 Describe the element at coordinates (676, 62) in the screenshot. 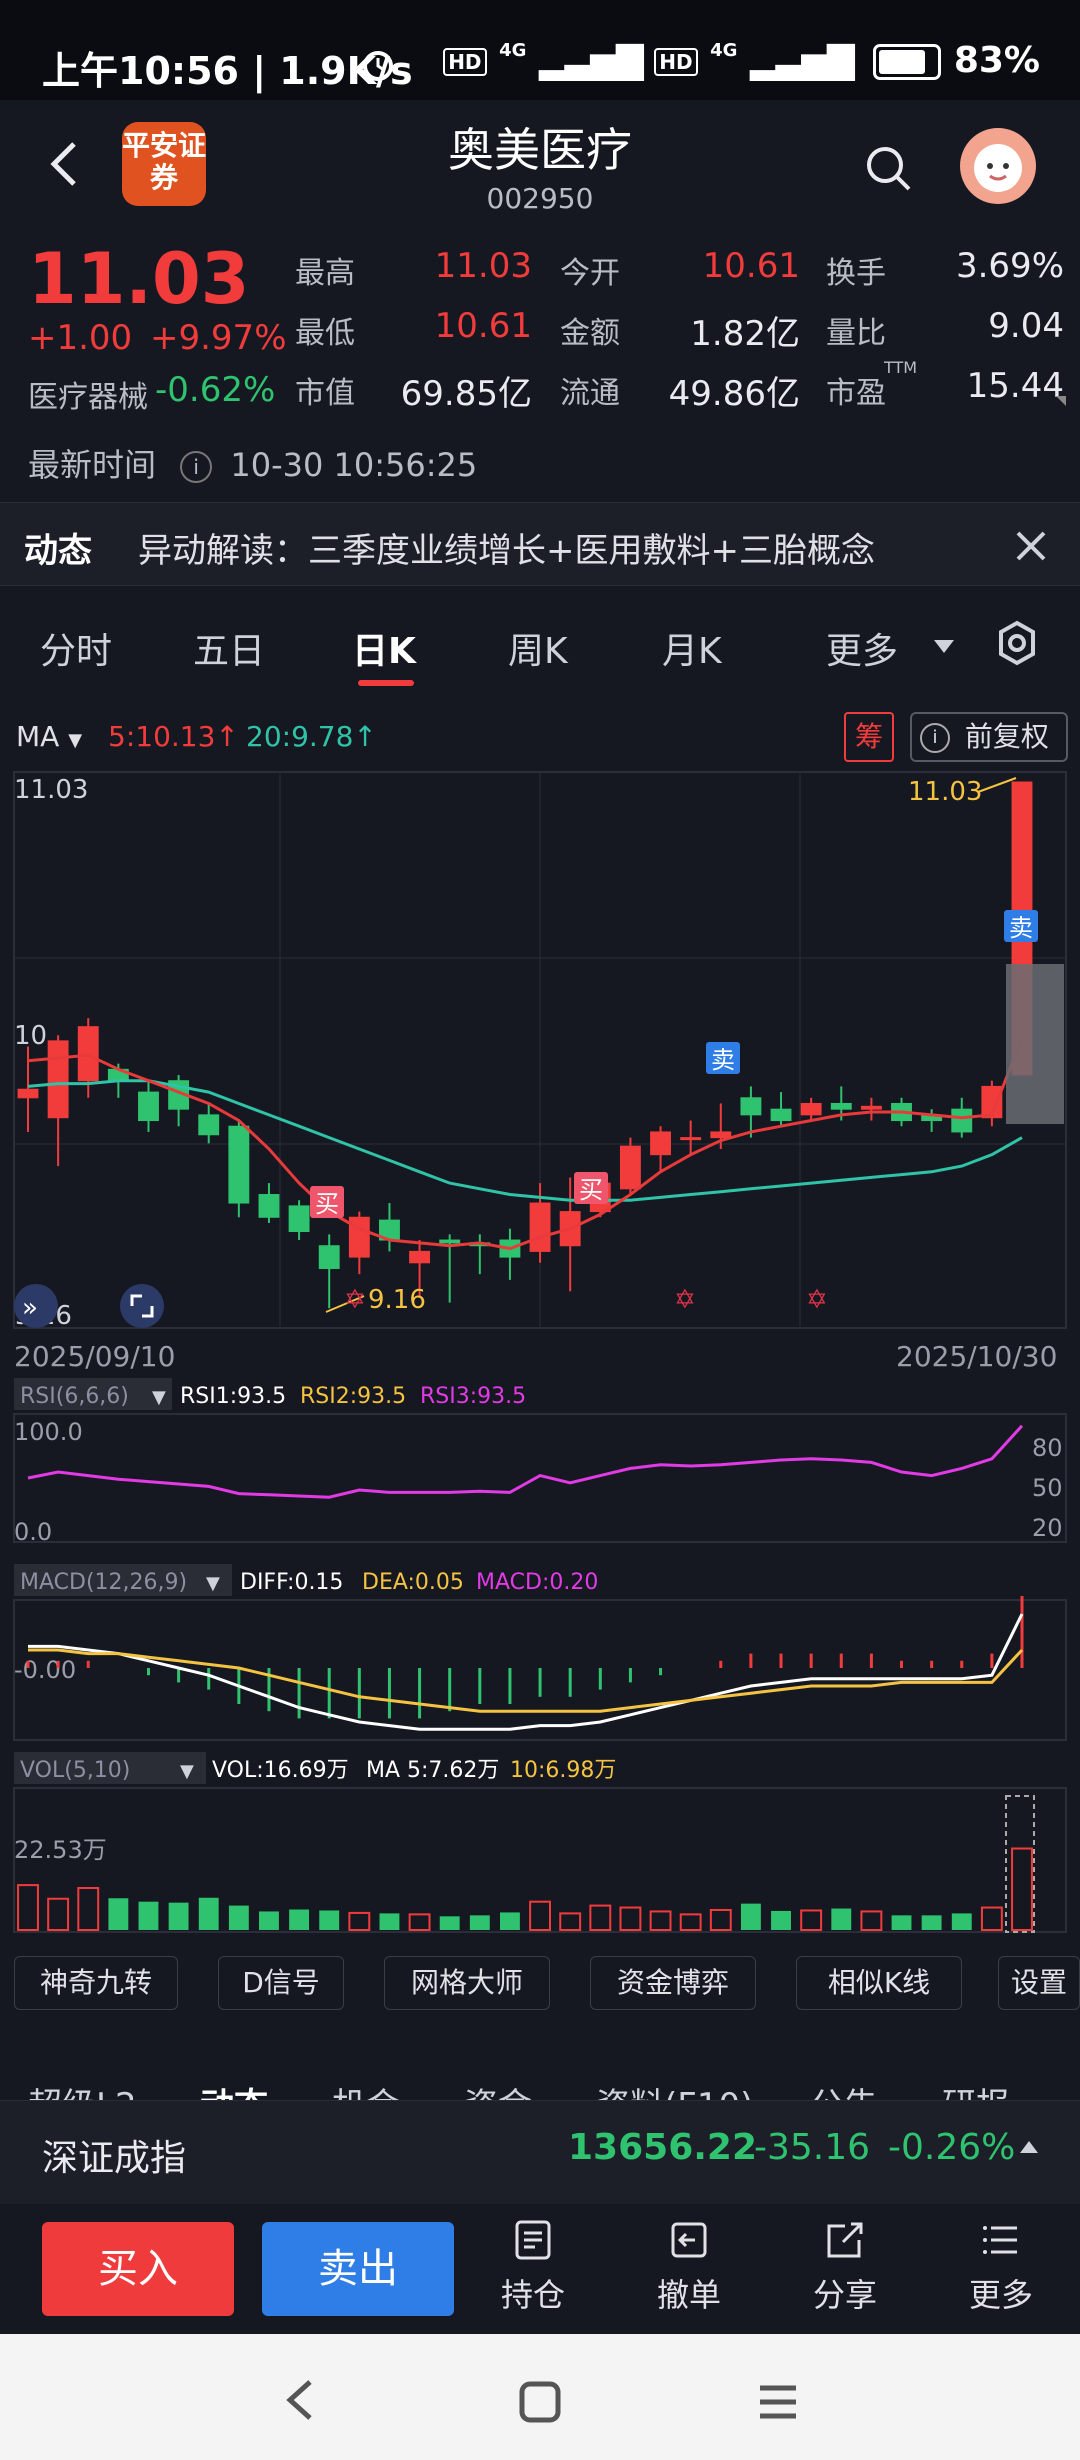

I see `hd-badge: HD` at that location.